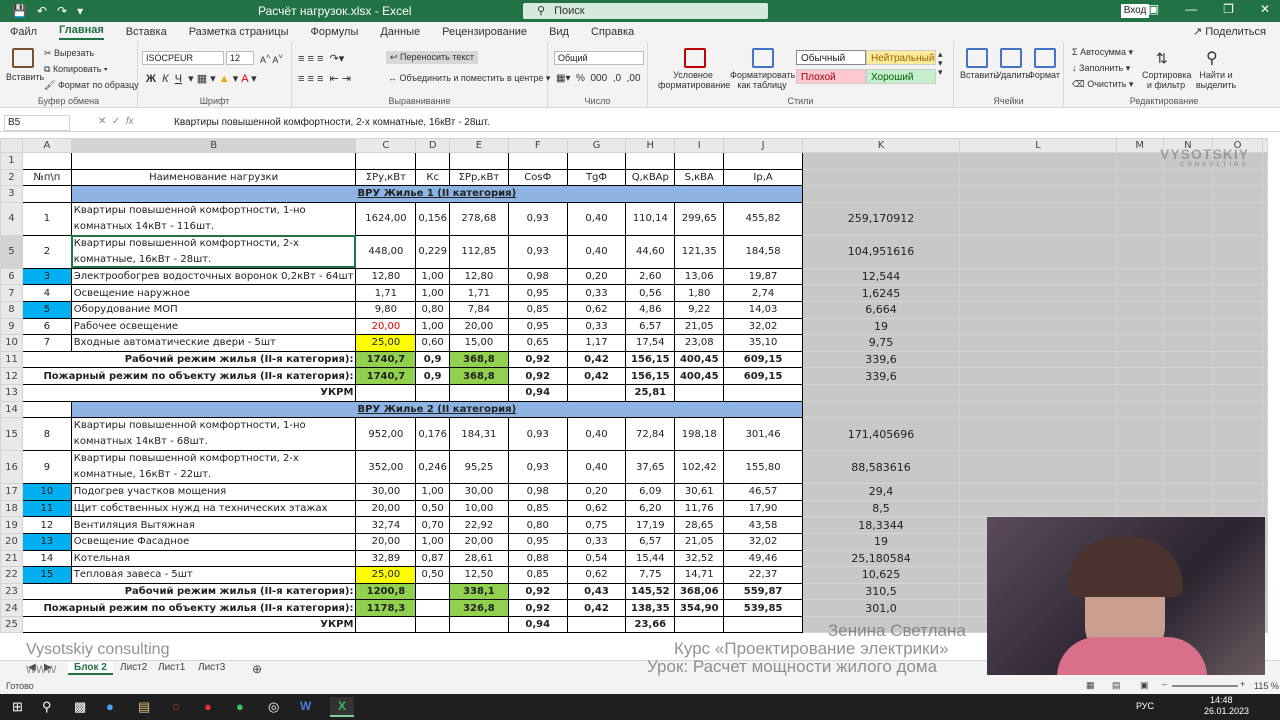 The image size is (1280, 720). Describe the element at coordinates (881, 376) in the screenshot. I see `total-calc-cell: 339,6` at that location.